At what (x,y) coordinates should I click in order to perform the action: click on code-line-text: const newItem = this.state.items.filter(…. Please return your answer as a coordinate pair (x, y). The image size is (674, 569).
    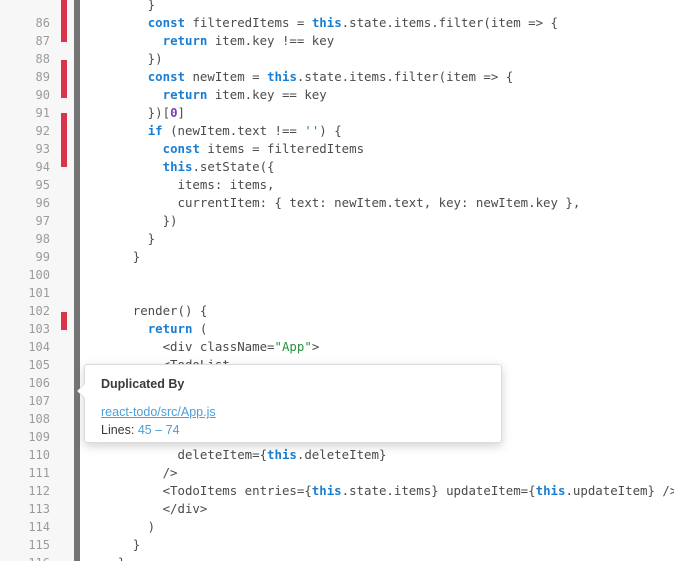
    Looking at the image, I should click on (301, 77).